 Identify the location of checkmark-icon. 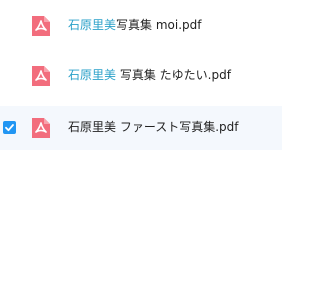
(9, 128).